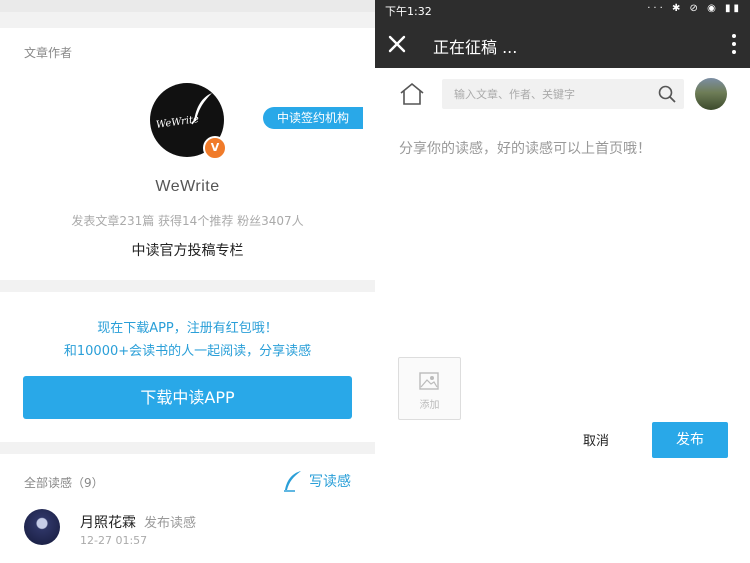 The height and width of the screenshot is (563, 750). Describe the element at coordinates (187, 397) in the screenshot. I see `download-app-button: 下载中读APP` at that location.